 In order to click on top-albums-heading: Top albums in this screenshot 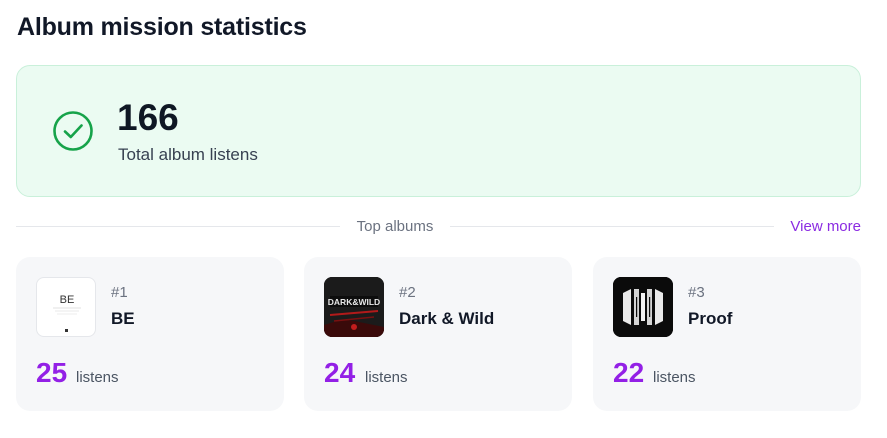, I will do `click(395, 226)`.